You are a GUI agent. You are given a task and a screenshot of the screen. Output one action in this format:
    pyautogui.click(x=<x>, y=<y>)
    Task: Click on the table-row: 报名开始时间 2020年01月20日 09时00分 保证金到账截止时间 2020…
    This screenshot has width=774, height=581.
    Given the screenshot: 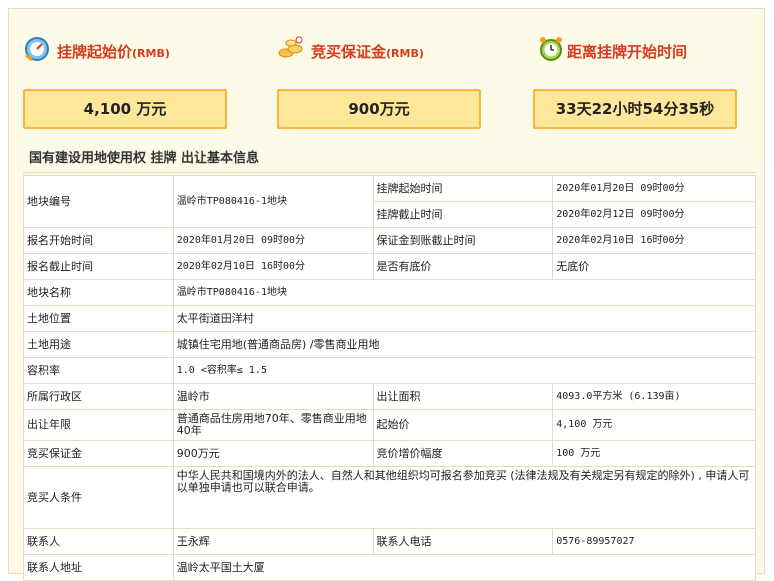 What is the action you would take?
    pyautogui.click(x=389, y=240)
    